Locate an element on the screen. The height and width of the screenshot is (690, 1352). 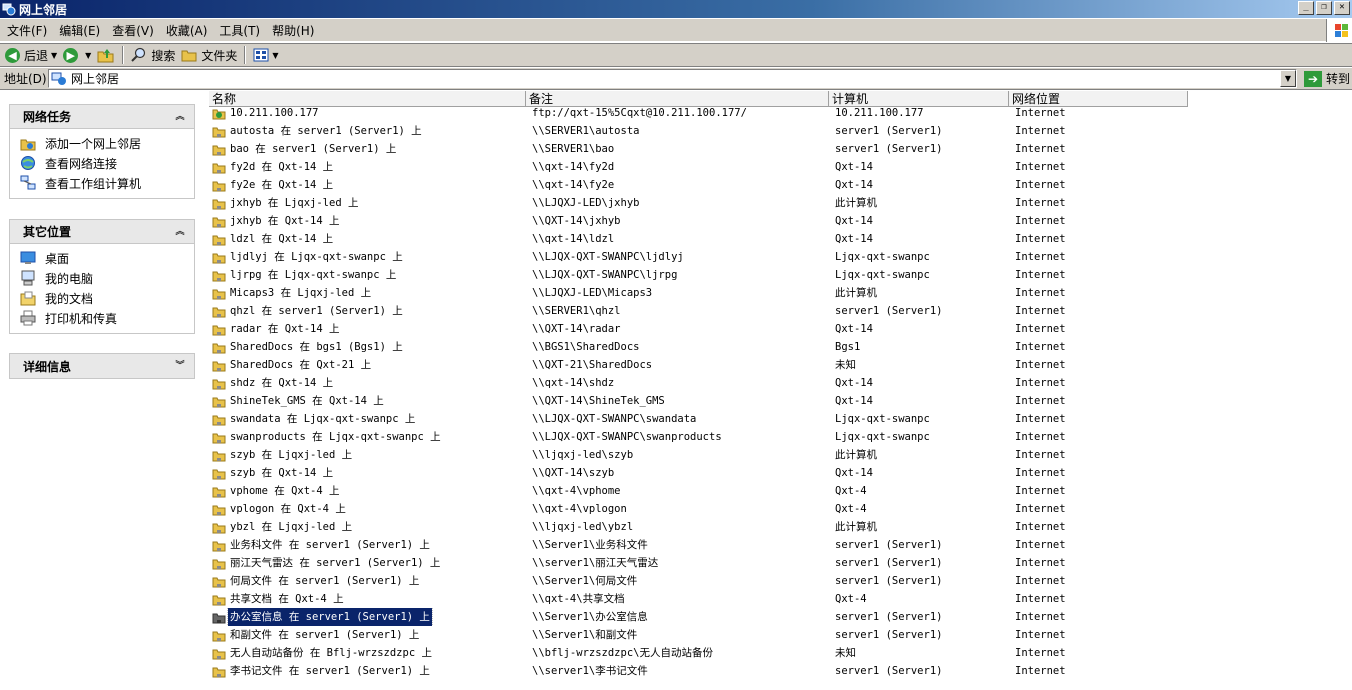
menu-edit: 编辑(E) is located at coordinates (79, 30).